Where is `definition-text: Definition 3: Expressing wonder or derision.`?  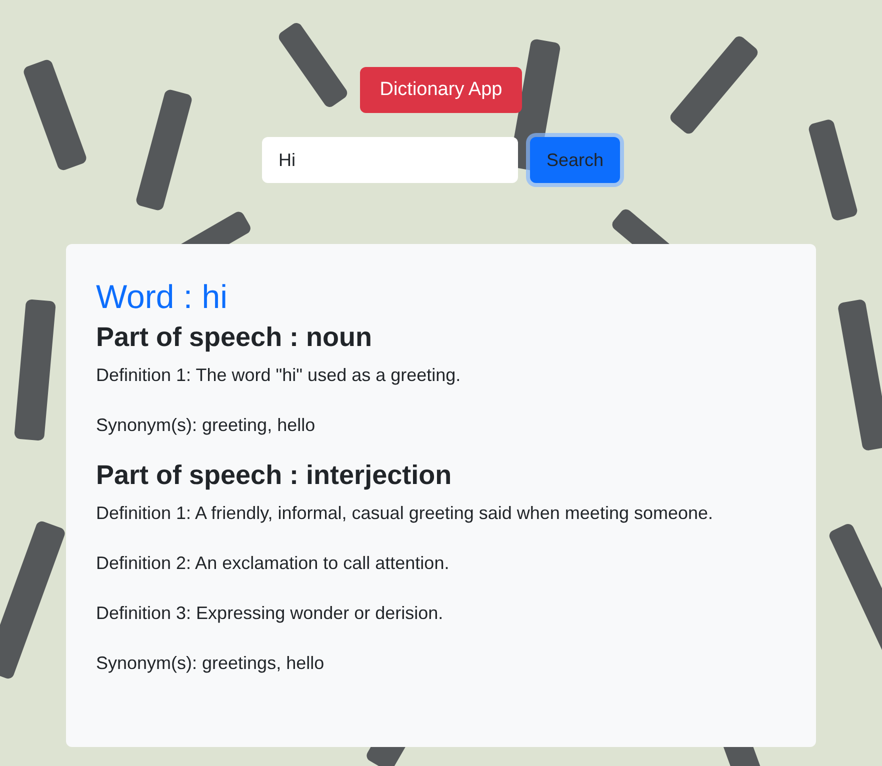
definition-text: Definition 3: Expressing wonder or derision. is located at coordinates (270, 613).